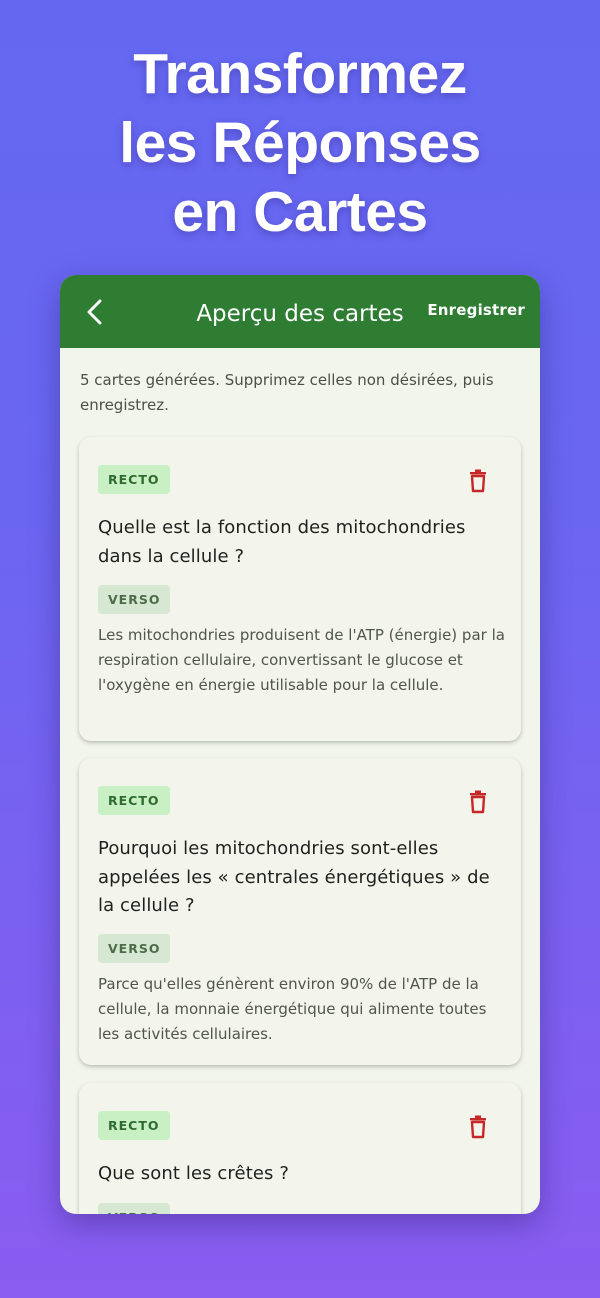 The image size is (600, 1298). What do you see at coordinates (300, 212) in the screenshot?
I see `hero-title-line-3: en Cartes` at bounding box center [300, 212].